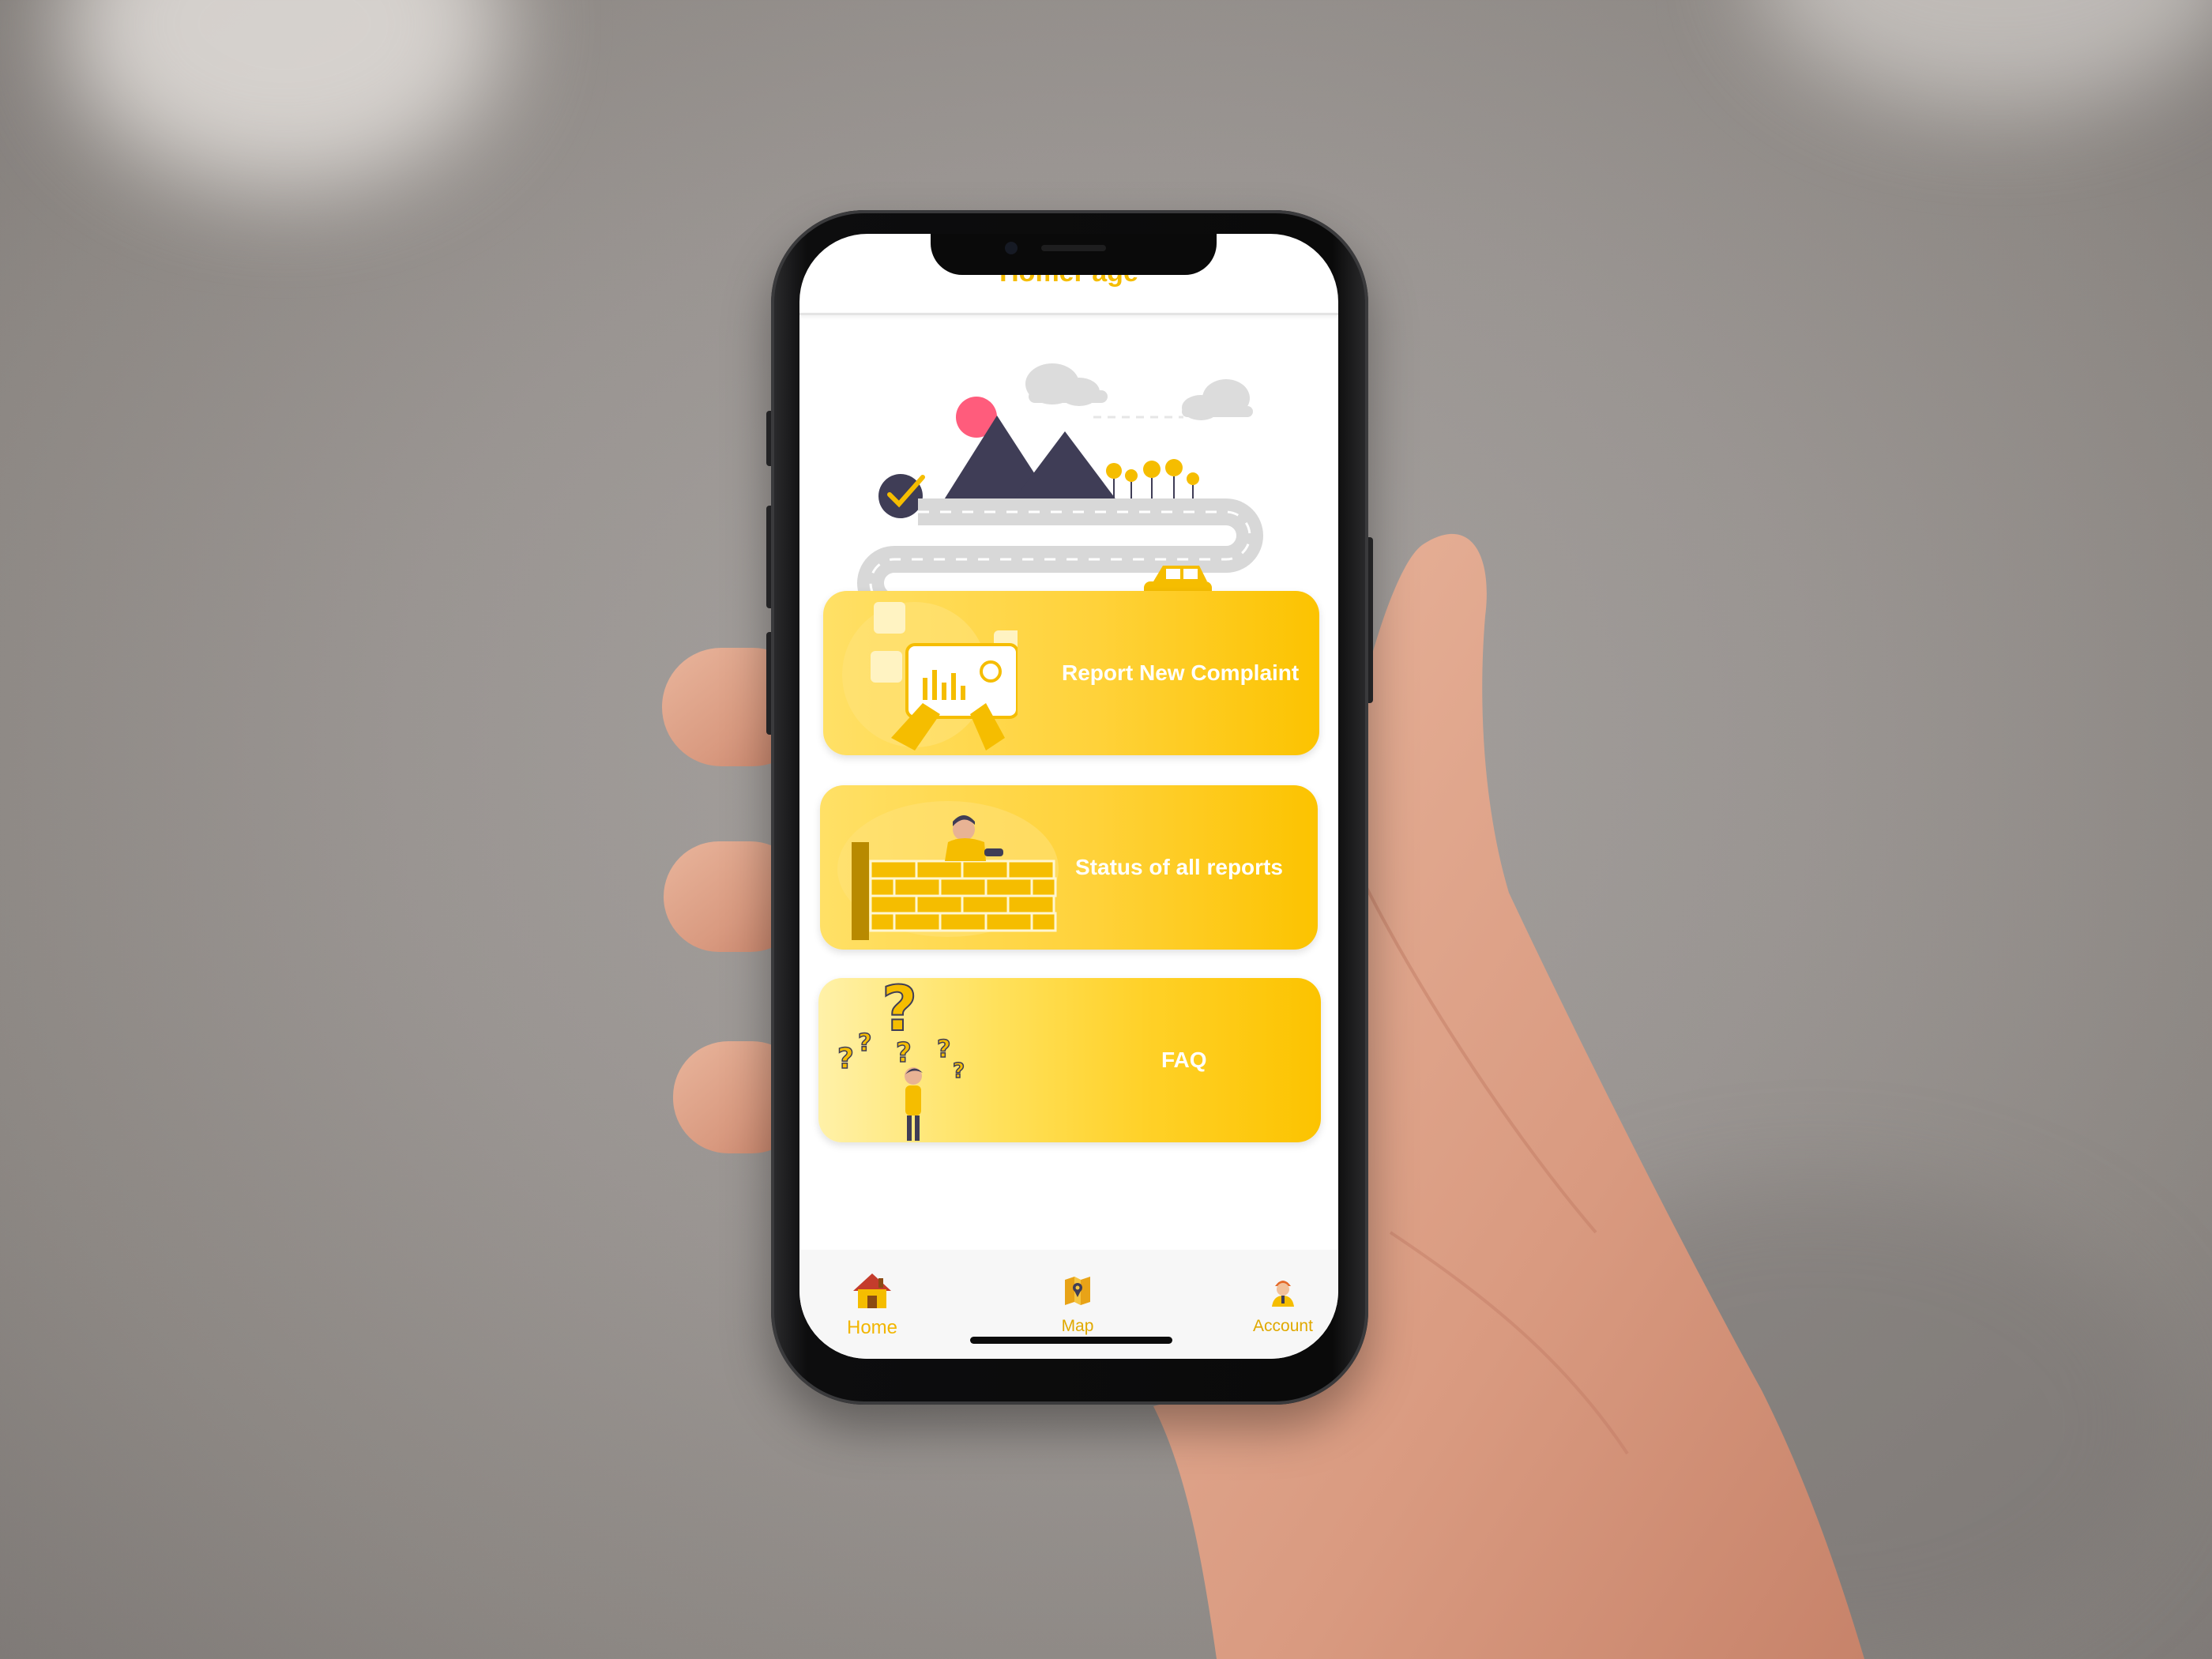 This screenshot has width=2212, height=1659. Describe the element at coordinates (872, 1291) in the screenshot. I see `home-icon` at that location.